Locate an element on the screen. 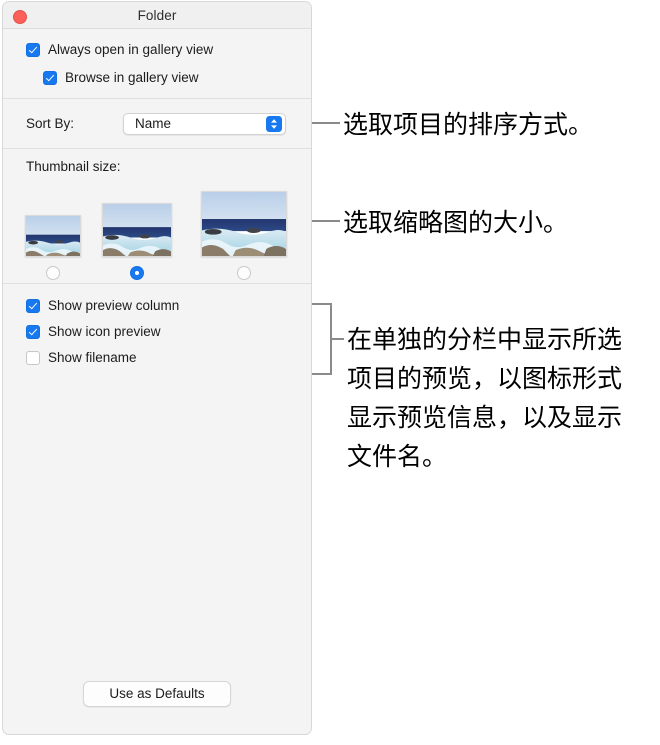  thumbnail-size-section: Thumbnail size: is located at coordinates (157, 216).